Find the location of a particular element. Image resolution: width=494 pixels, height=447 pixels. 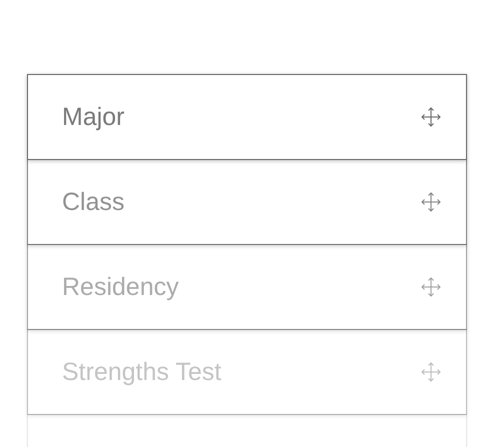

item-label: Strengths Test is located at coordinates (142, 372).